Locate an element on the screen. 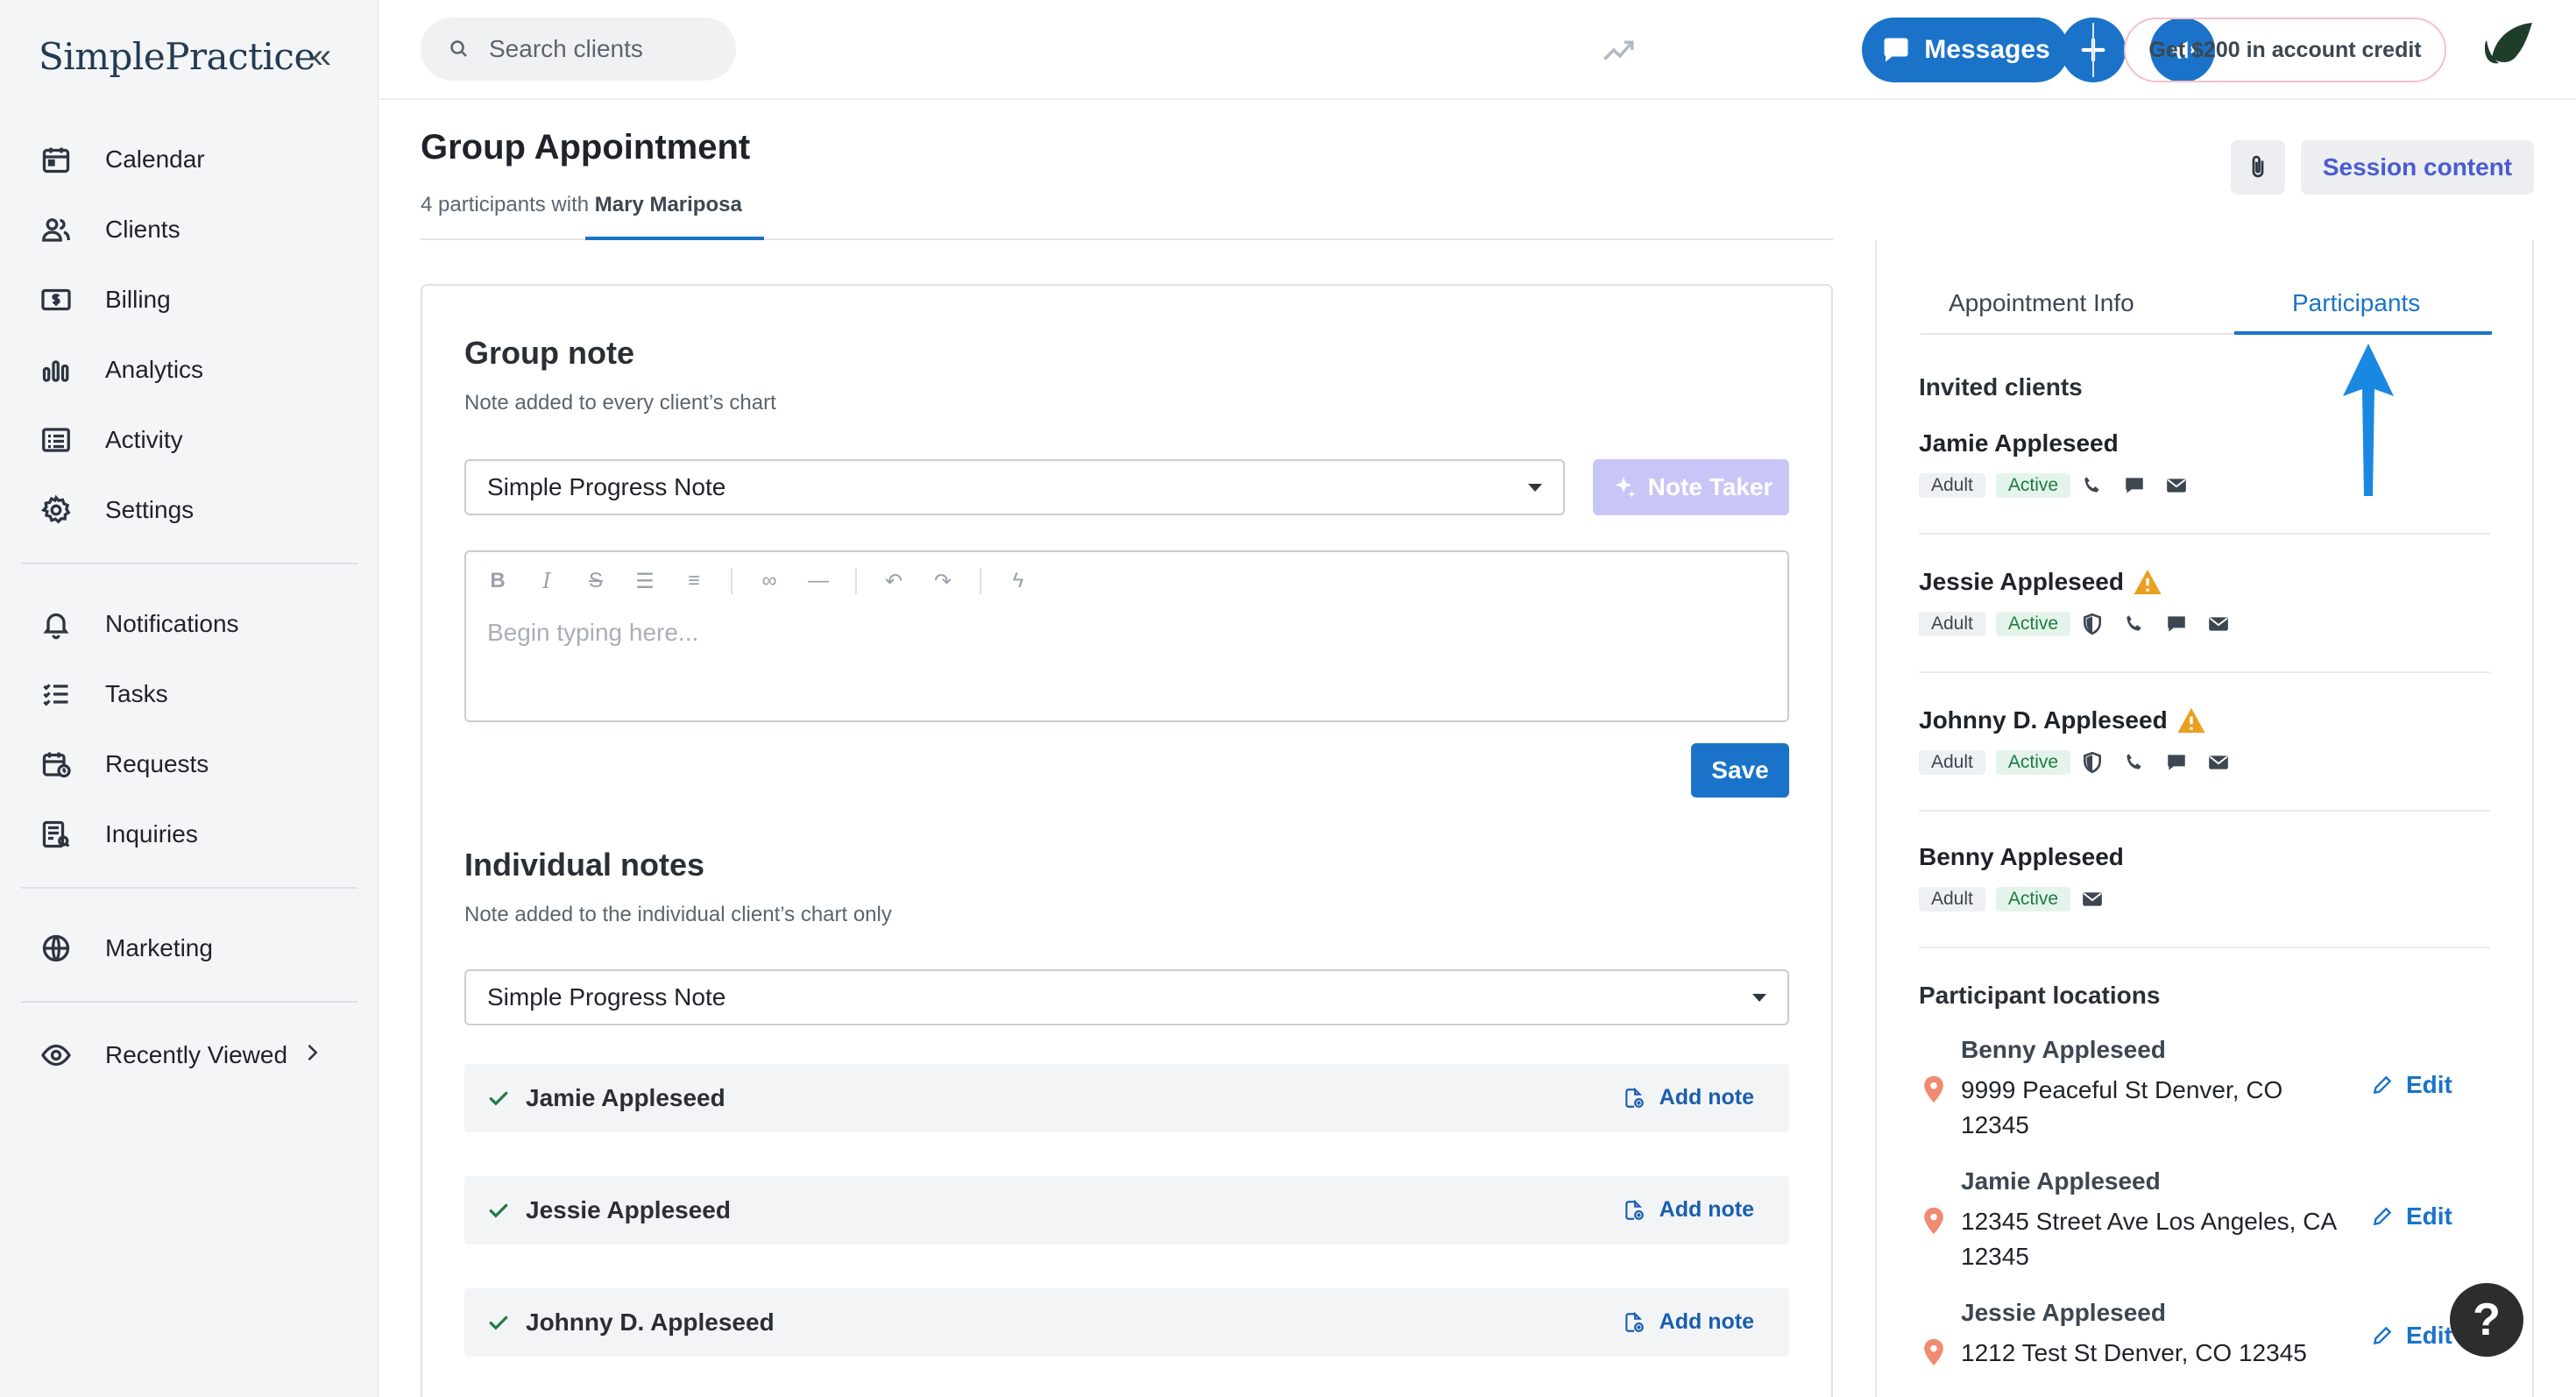 This screenshot has width=2576, height=1397. session-content-button: Session content is located at coordinates (2417, 167).